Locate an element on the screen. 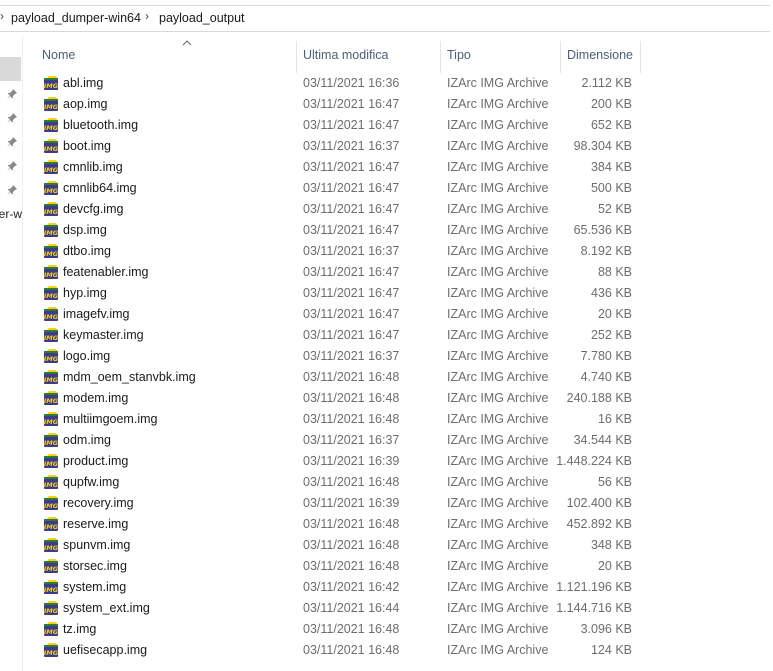  column-header-modified: Ultima modifica is located at coordinates (345, 55).